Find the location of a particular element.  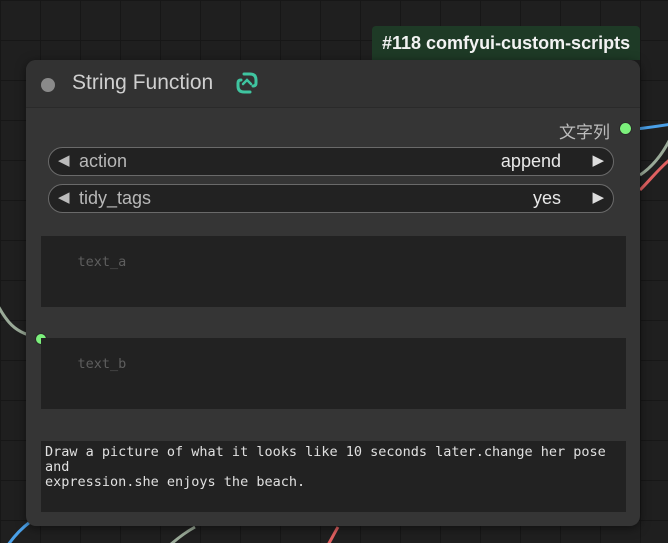

link-wire-red-bottom is located at coordinates (333, 534).